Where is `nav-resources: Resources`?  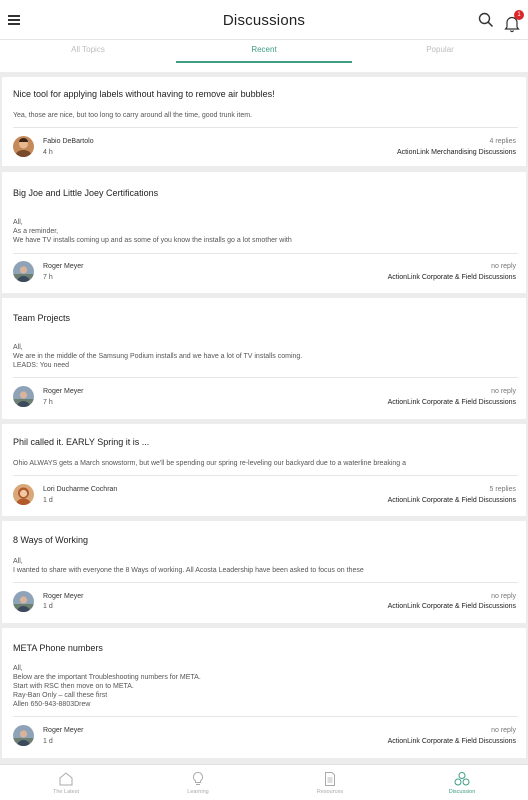
nav-resources: Resources is located at coordinates (330, 782).